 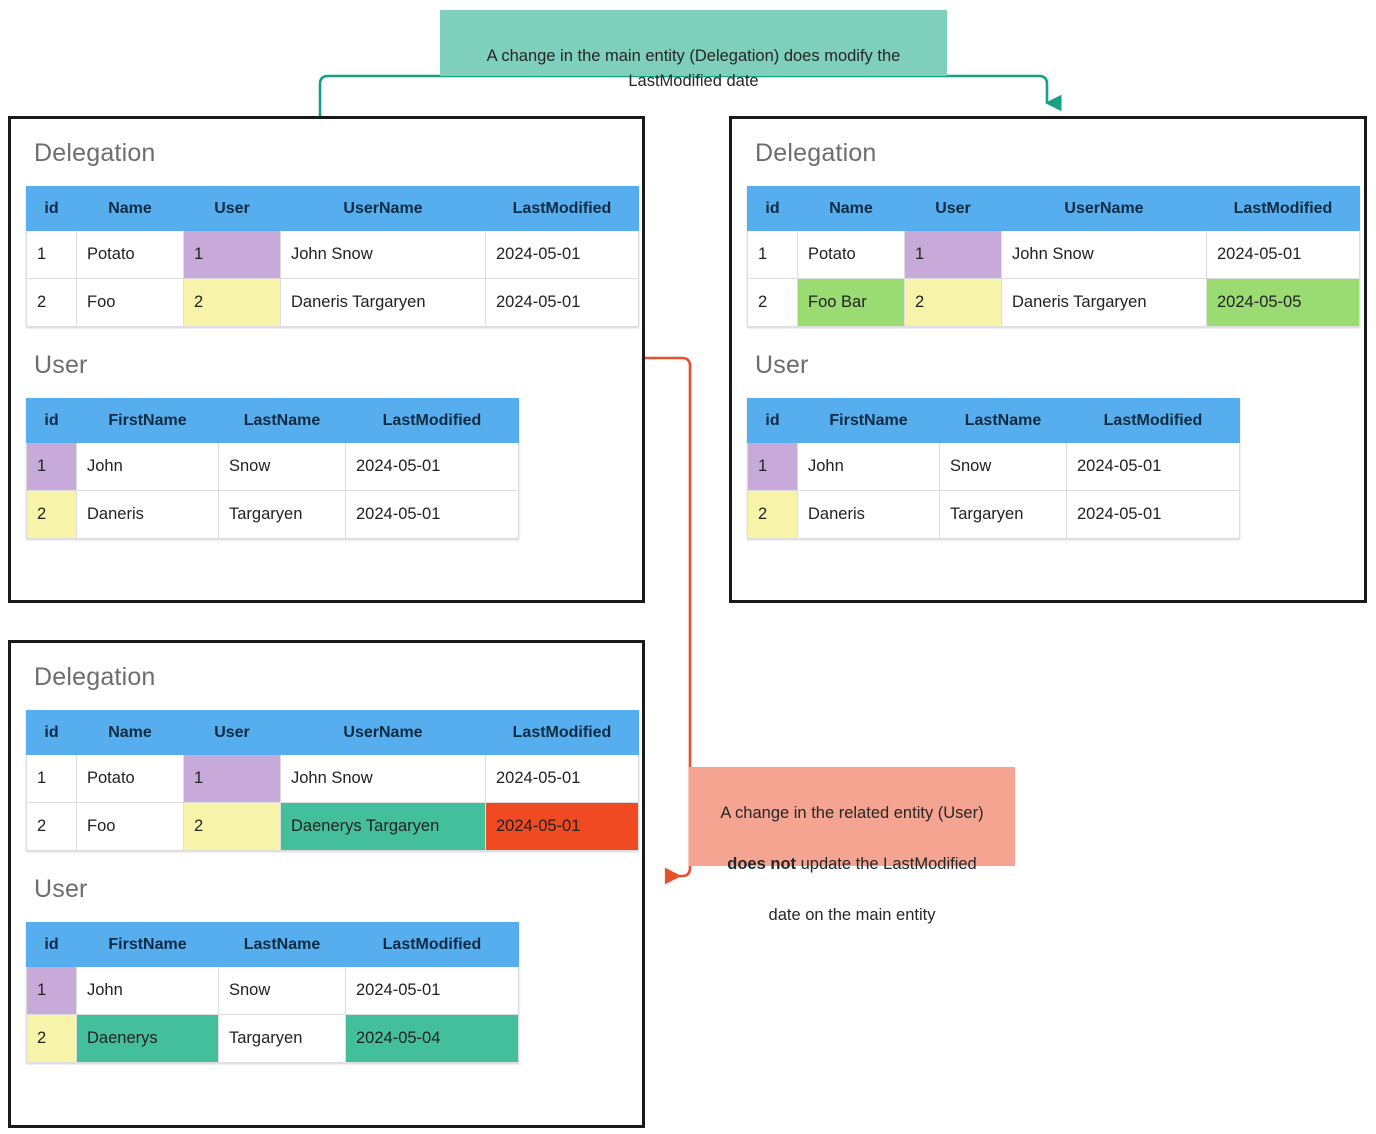 I want to click on table-header-row: id Name User UserName LastModified, so click(x=1053, y=208).